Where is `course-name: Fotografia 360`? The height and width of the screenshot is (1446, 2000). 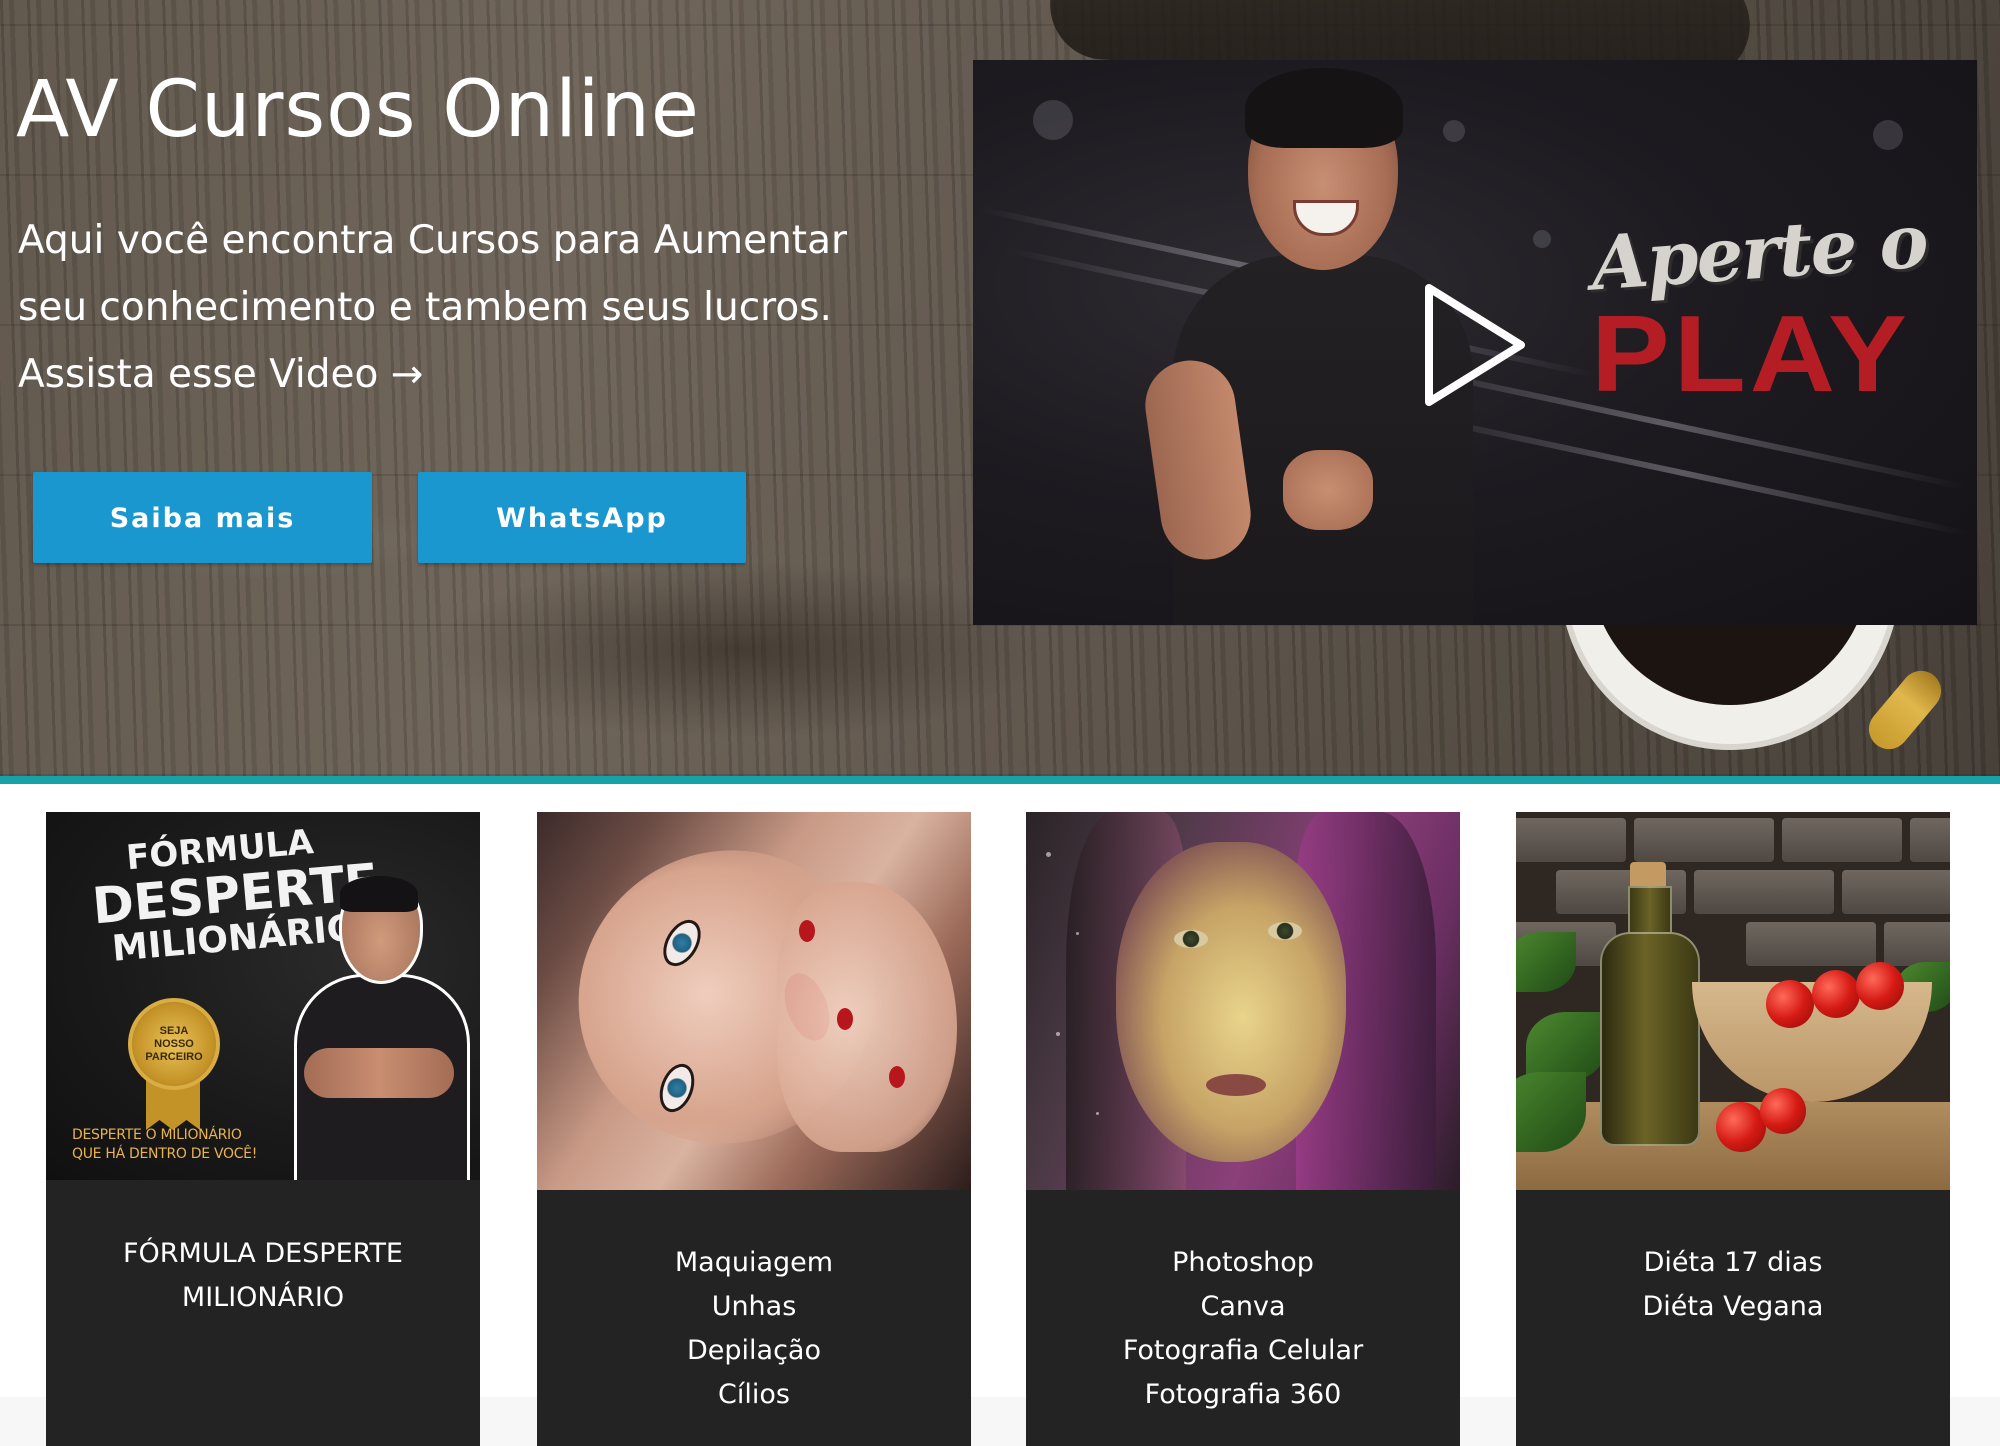 course-name: Fotografia 360 is located at coordinates (1243, 1395).